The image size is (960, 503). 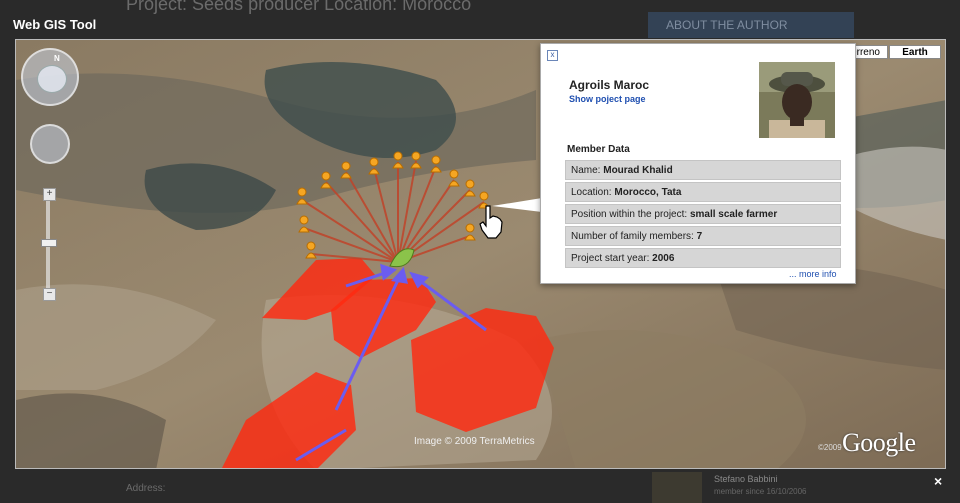 What do you see at coordinates (610, 258) in the screenshot?
I see `field-label: Project start year:` at bounding box center [610, 258].